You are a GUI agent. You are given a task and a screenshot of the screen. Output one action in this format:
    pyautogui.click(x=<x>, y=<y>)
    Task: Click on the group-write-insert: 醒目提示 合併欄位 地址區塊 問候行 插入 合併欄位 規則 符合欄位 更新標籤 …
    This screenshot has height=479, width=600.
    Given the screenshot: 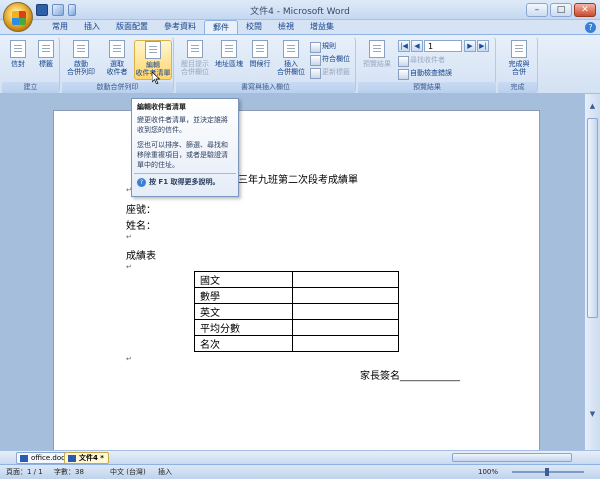 What is the action you would take?
    pyautogui.click(x=266, y=65)
    